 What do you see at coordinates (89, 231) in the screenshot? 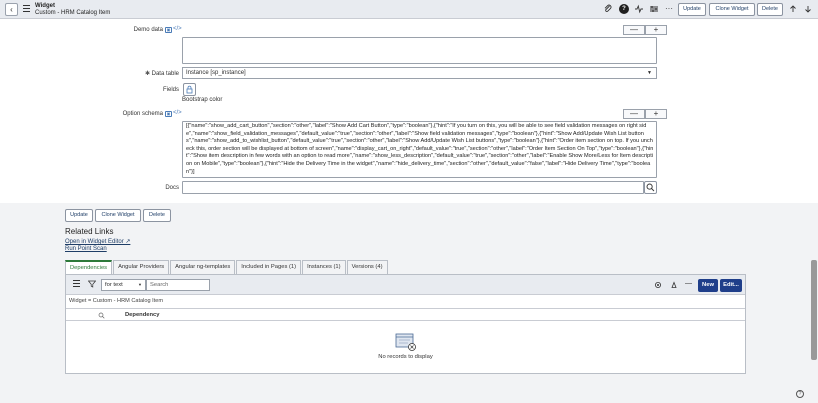
I see `related-links-title: Related Links` at bounding box center [89, 231].